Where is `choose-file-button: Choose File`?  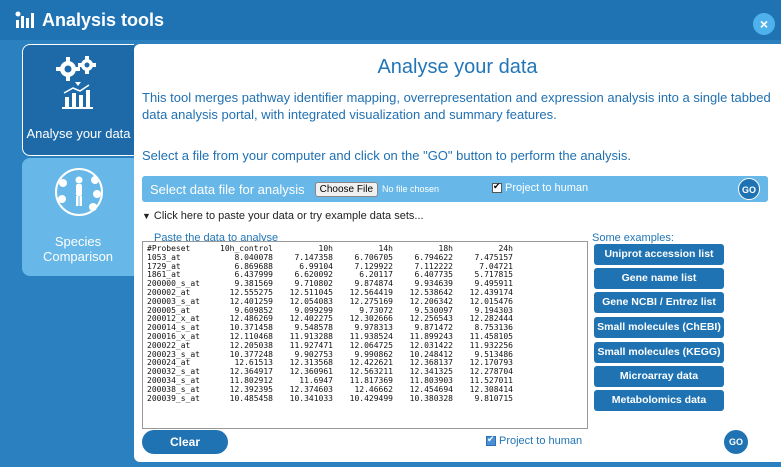 choose-file-button: Choose File is located at coordinates (346, 189).